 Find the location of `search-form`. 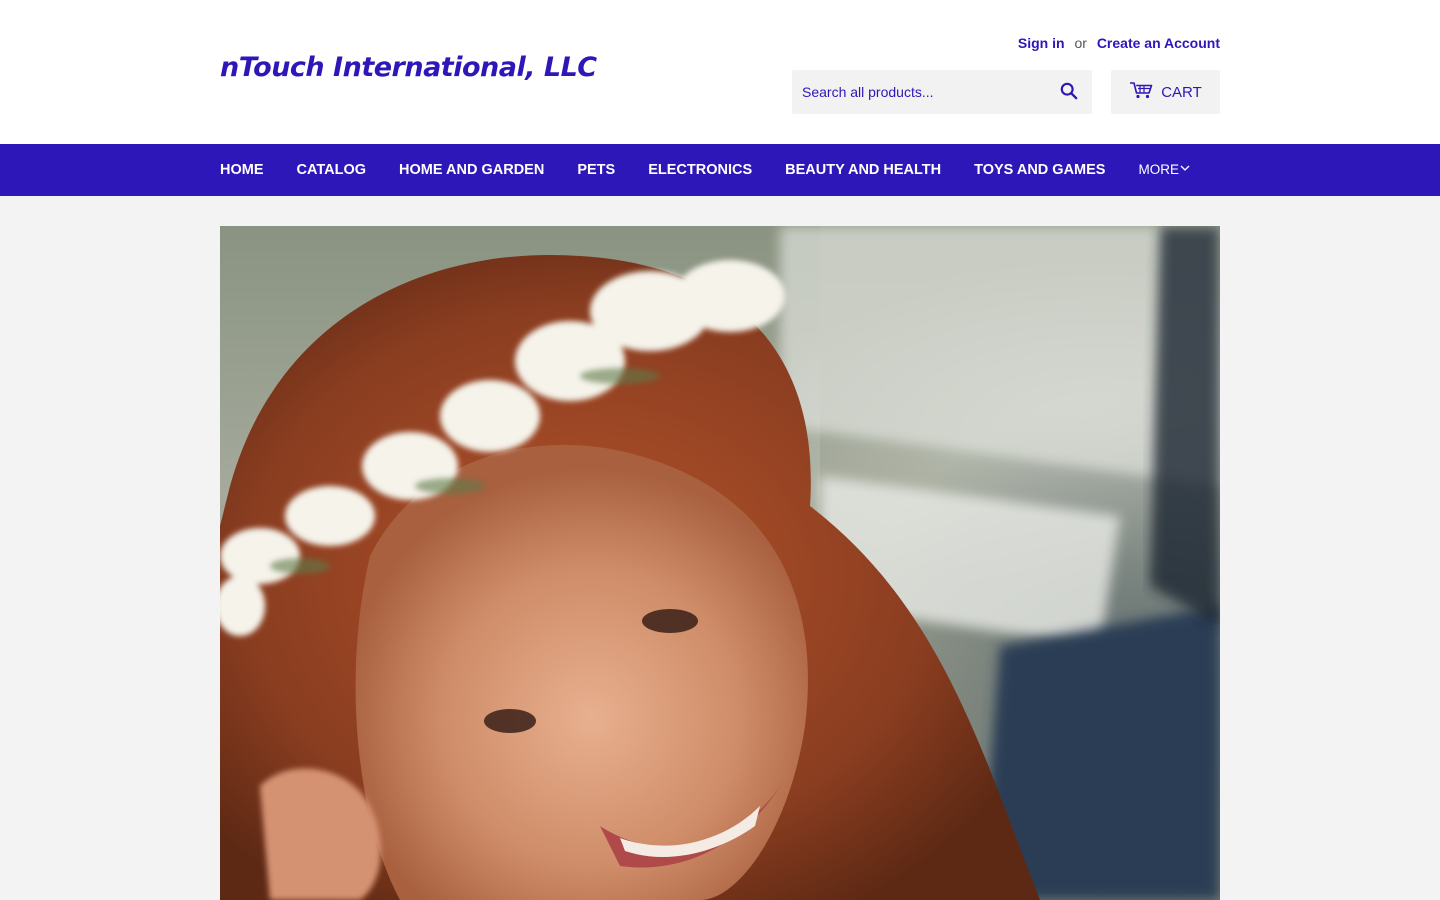

search-form is located at coordinates (942, 92).